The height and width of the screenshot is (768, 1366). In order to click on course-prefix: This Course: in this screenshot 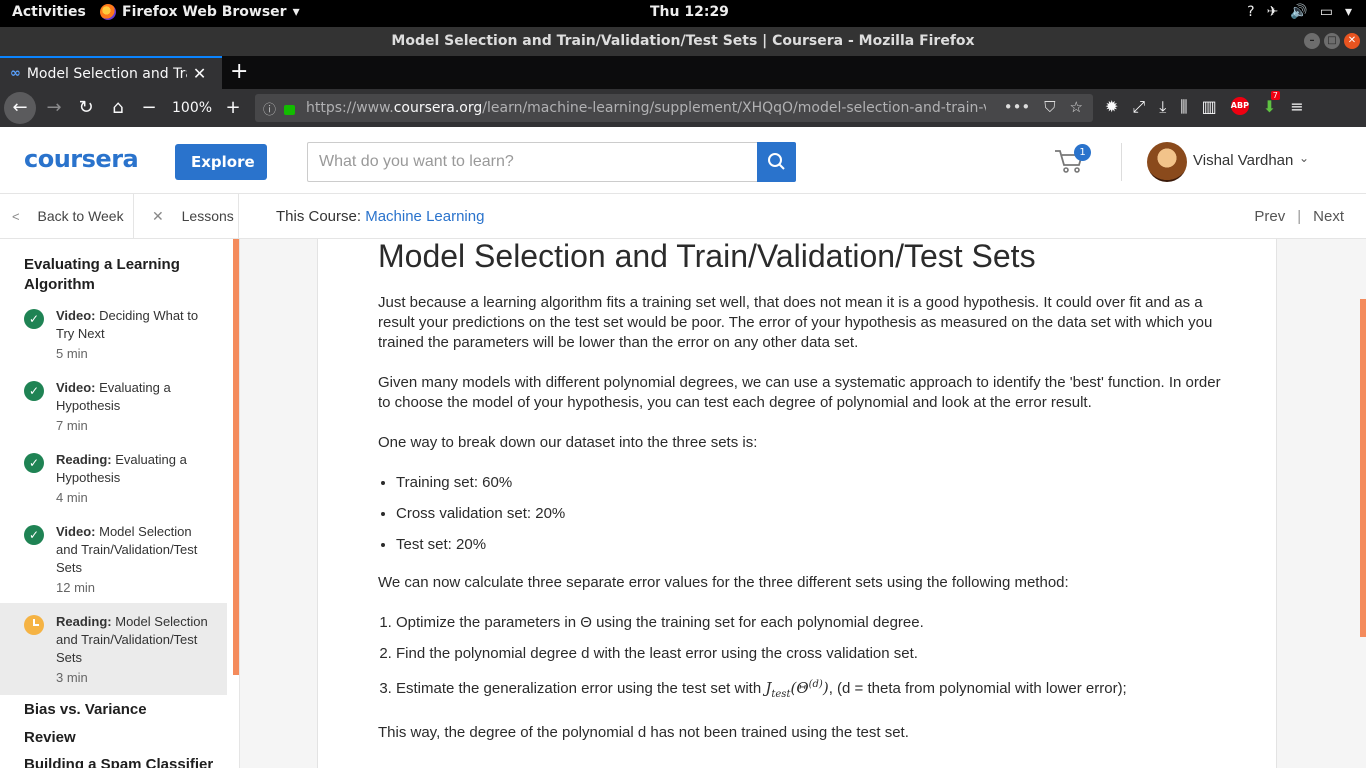, I will do `click(319, 216)`.